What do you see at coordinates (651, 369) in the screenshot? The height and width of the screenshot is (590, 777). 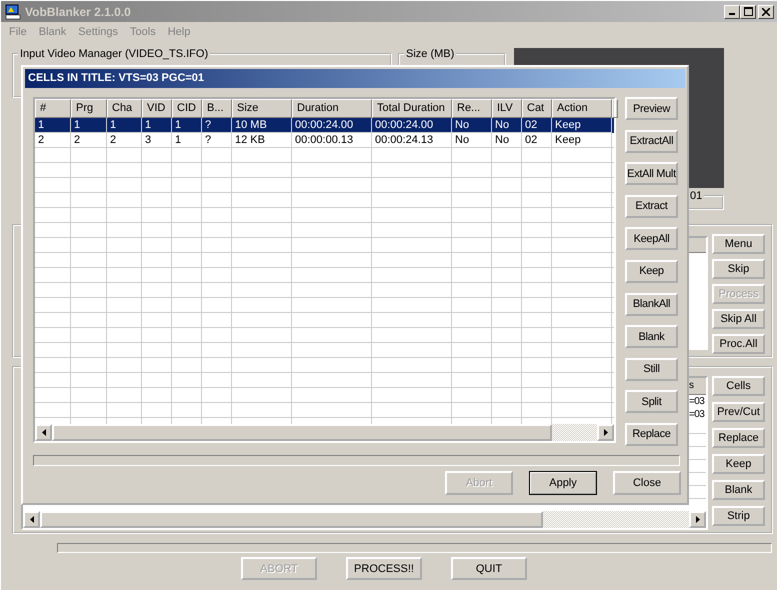 I see `action-button: Still` at bounding box center [651, 369].